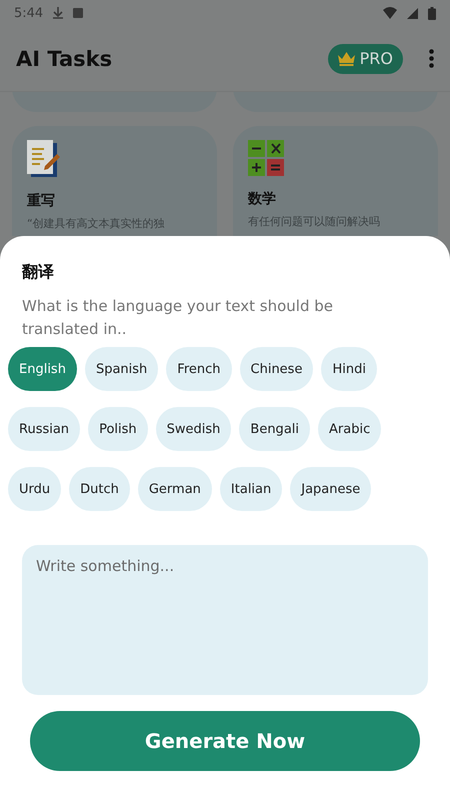 This screenshot has width=450, height=800. I want to click on status-time: 5:44, so click(29, 13).